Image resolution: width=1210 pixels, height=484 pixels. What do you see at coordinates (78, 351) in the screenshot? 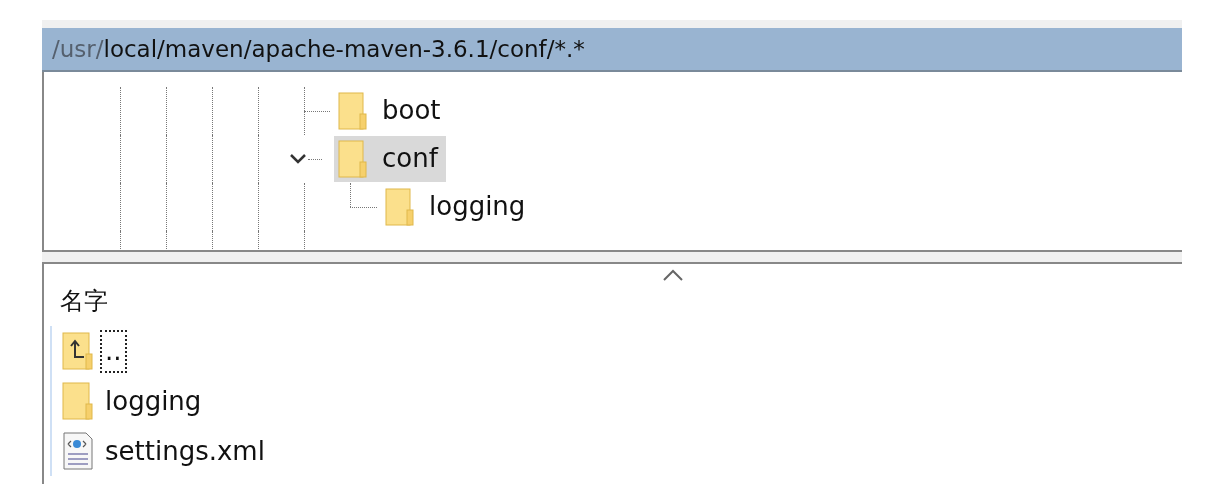
I see `parent-folder-icon` at bounding box center [78, 351].